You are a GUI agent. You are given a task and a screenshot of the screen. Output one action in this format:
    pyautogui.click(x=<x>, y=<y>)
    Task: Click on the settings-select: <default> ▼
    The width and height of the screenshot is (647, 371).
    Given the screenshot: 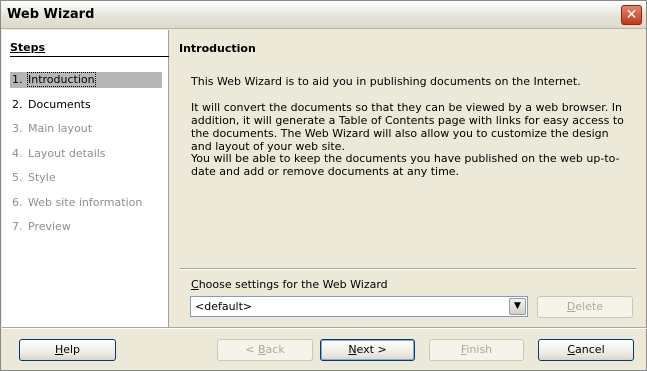 What is the action you would take?
    pyautogui.click(x=359, y=306)
    